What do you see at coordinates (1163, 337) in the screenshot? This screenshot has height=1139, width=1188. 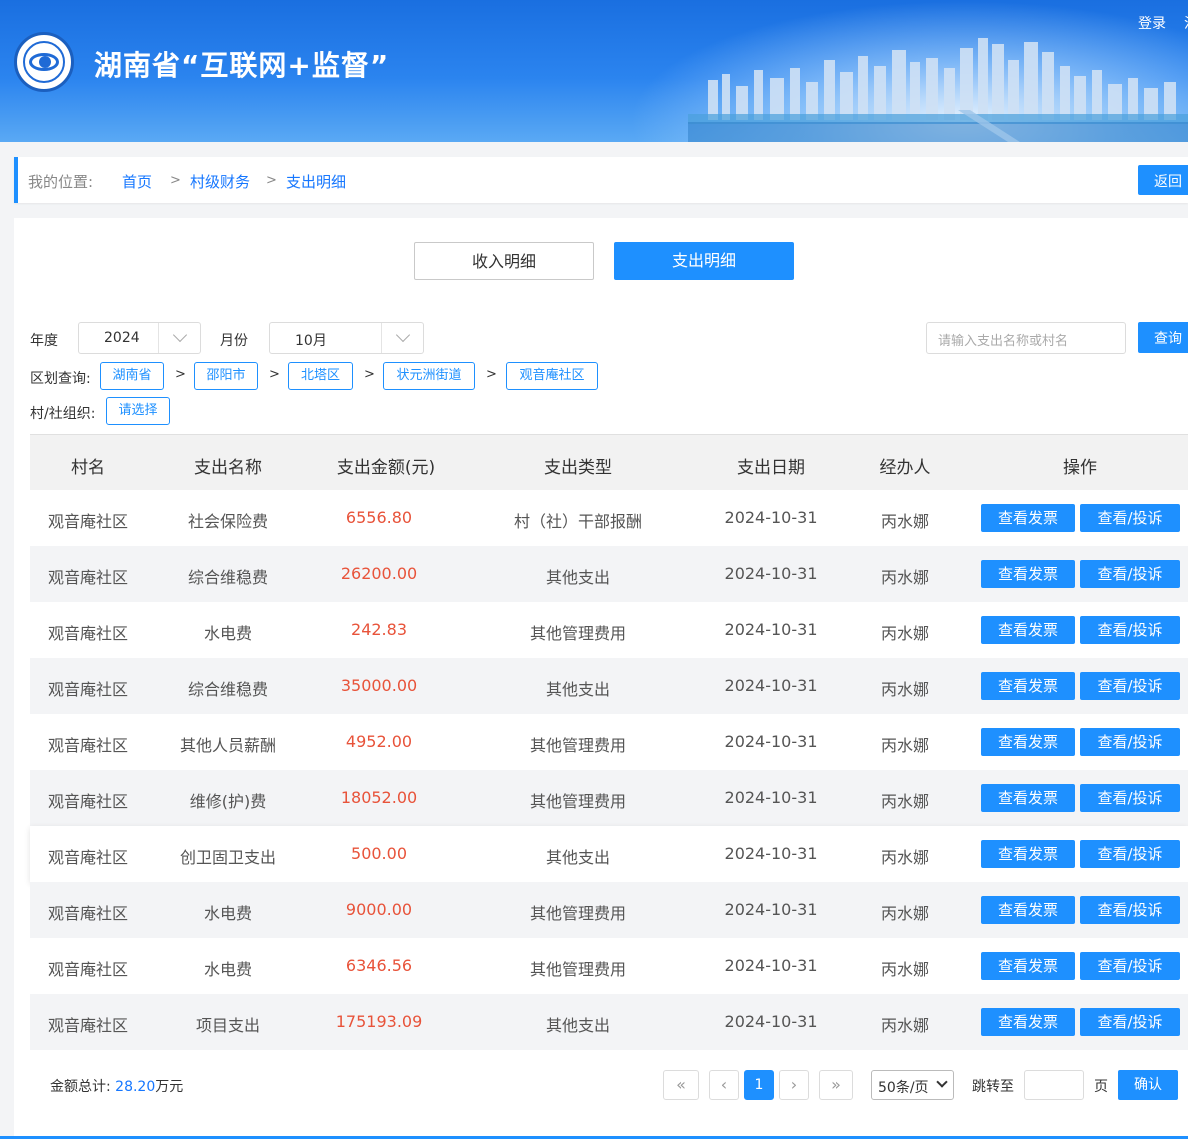 I see `search-button: 查询` at bounding box center [1163, 337].